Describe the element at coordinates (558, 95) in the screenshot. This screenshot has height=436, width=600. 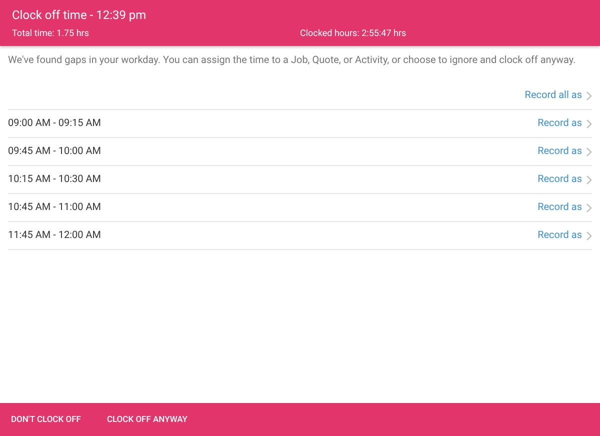
I see `record-all-link: Record all as` at that location.